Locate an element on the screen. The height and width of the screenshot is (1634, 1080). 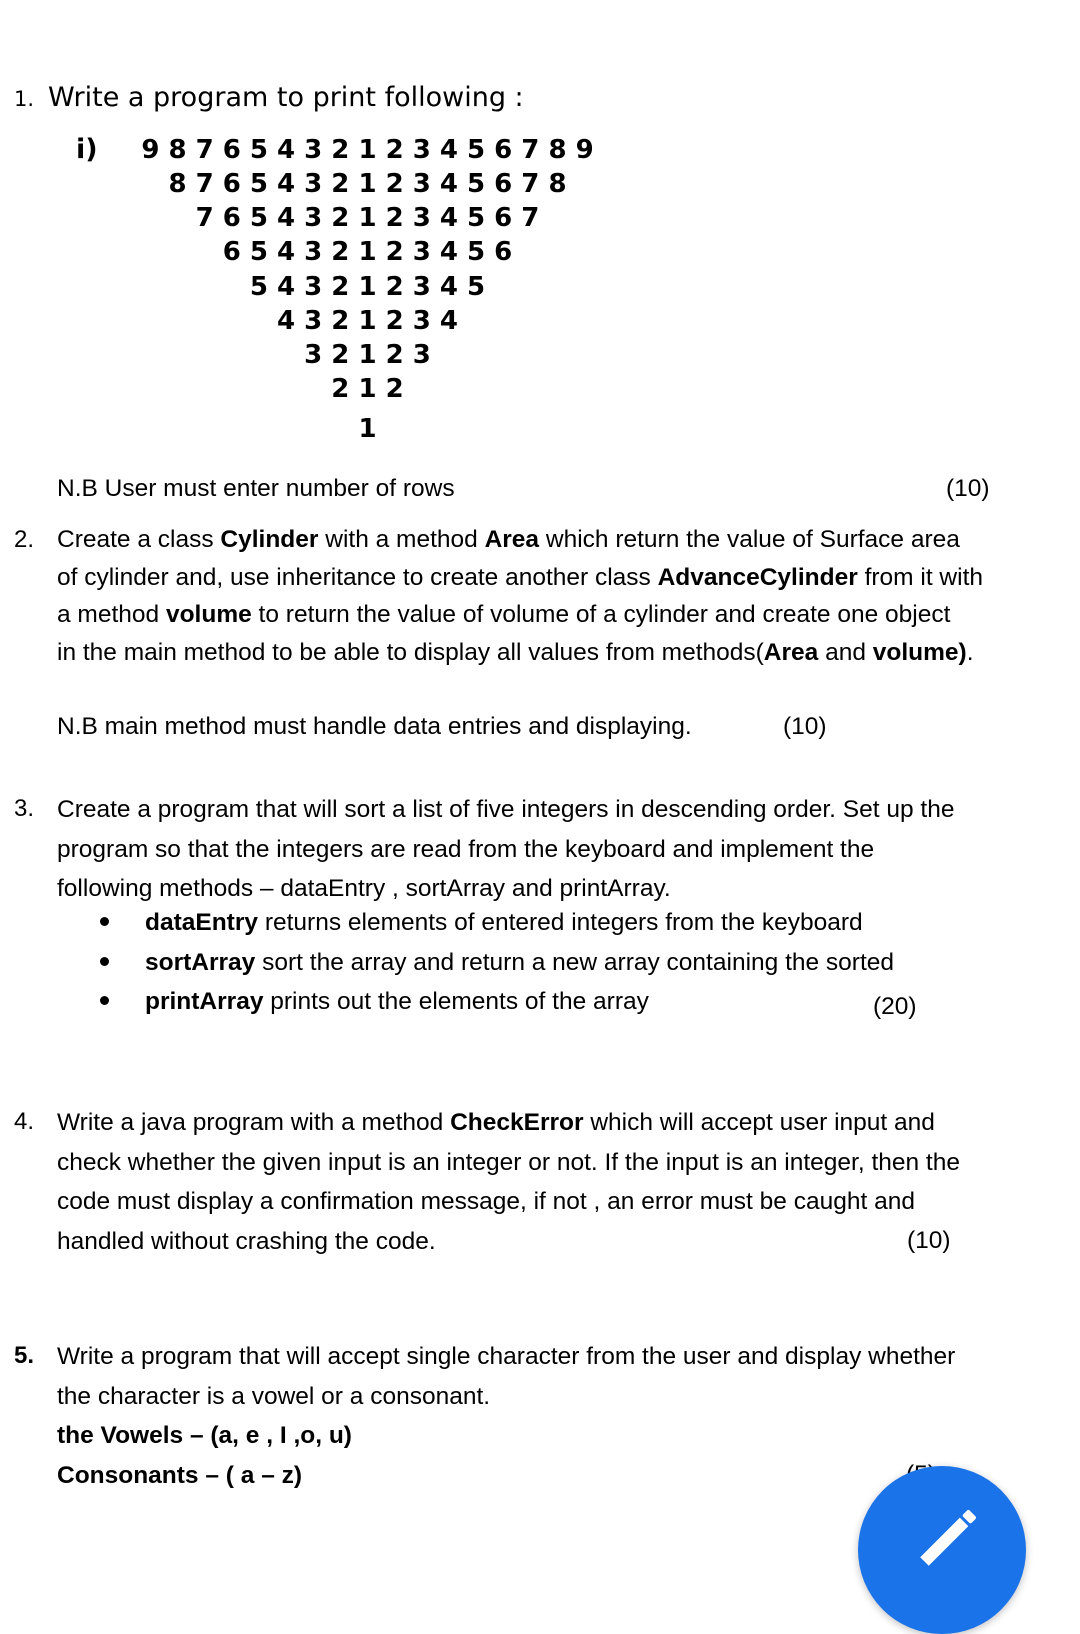
text-segment: a method is located at coordinates (111, 614).